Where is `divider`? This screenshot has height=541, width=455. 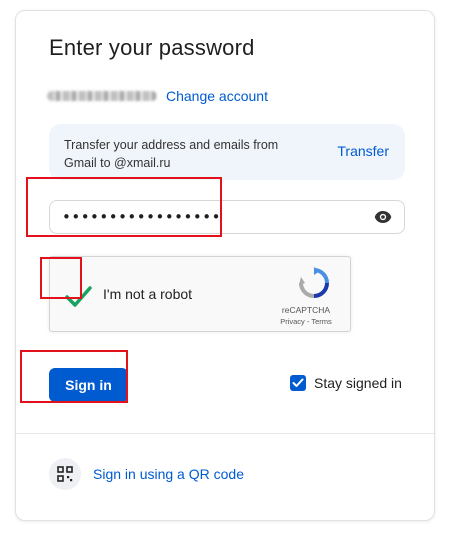
divider is located at coordinates (225, 433).